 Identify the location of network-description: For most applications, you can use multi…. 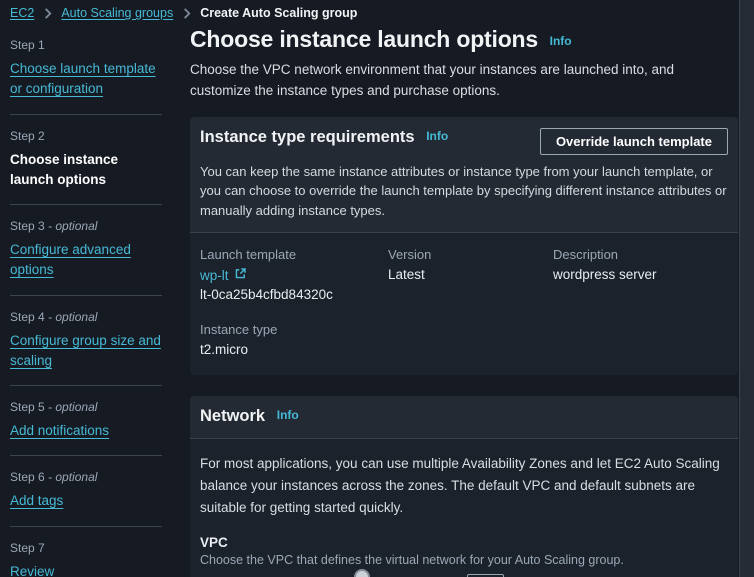
(460, 485).